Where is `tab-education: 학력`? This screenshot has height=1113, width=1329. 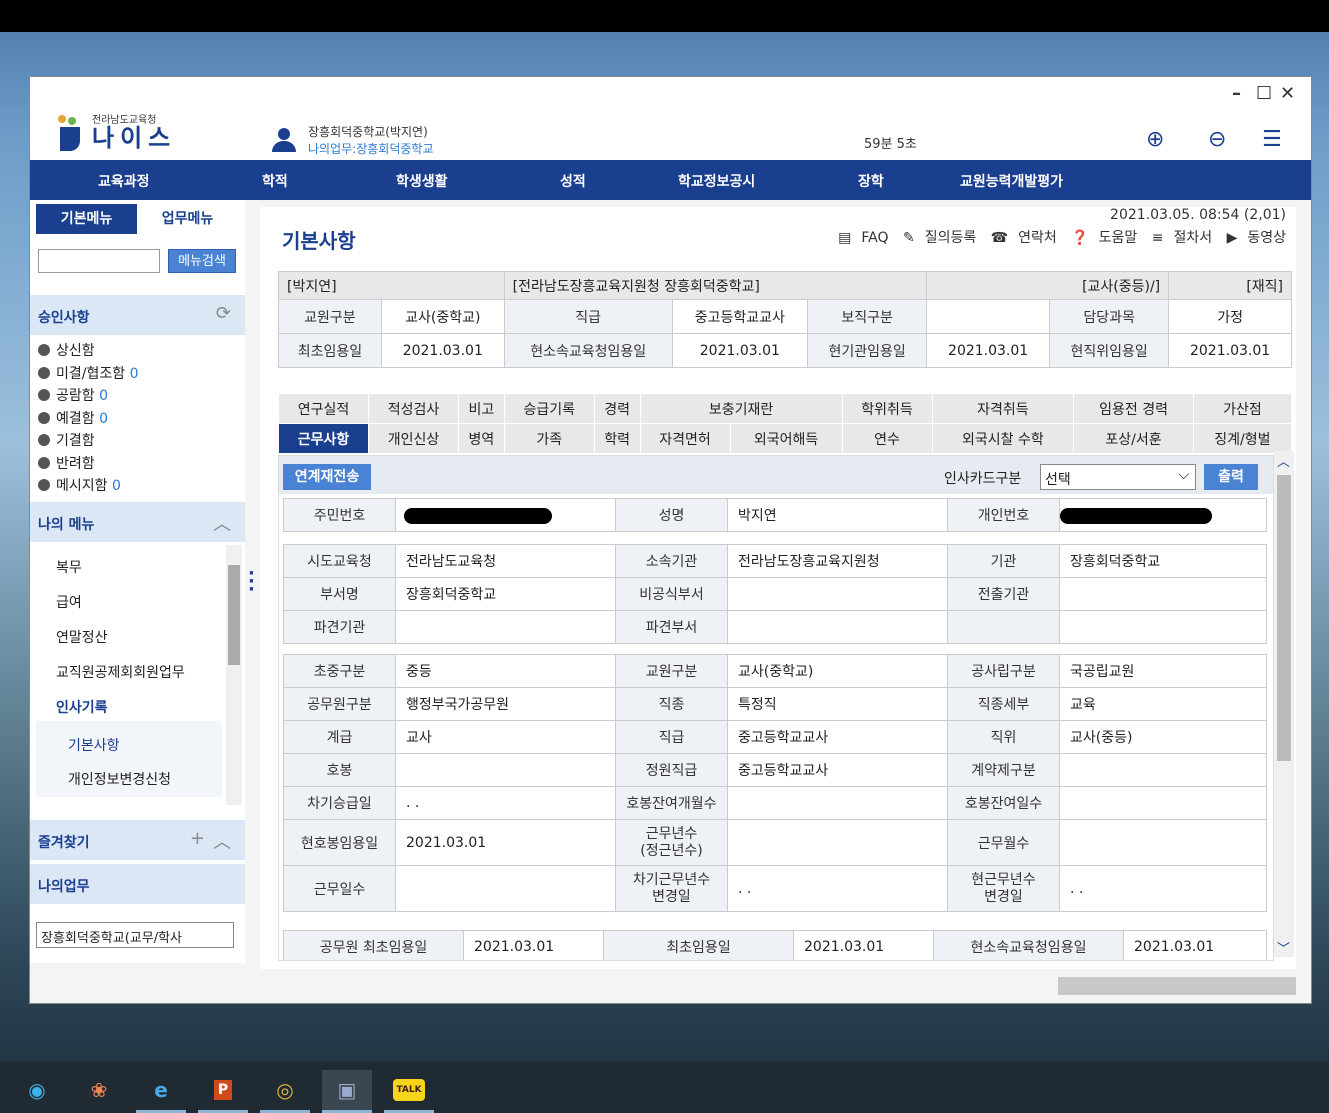
tab-education: 학력 is located at coordinates (617, 438).